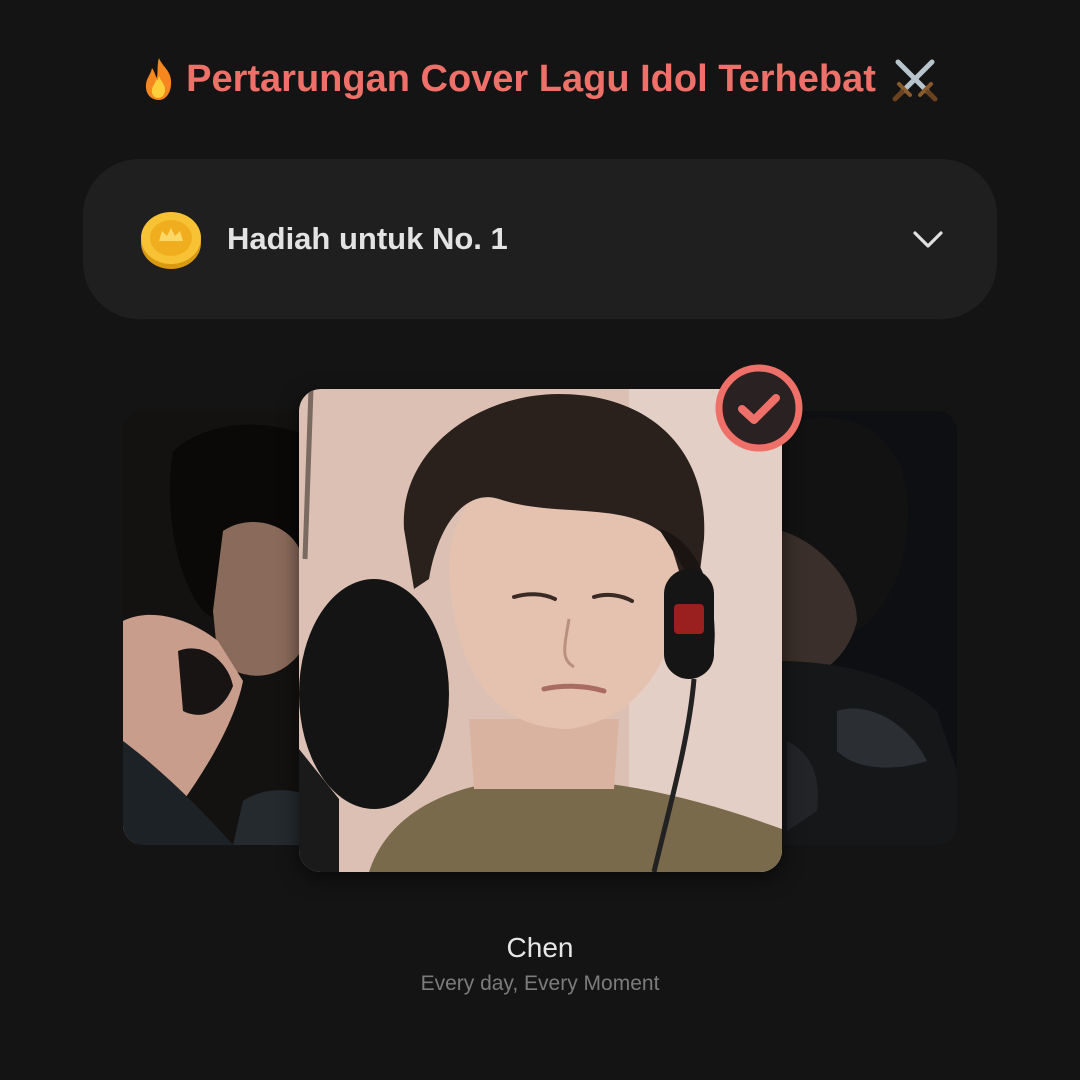 The width and height of the screenshot is (1080, 1080). I want to click on fire-icon, so click(159, 79).